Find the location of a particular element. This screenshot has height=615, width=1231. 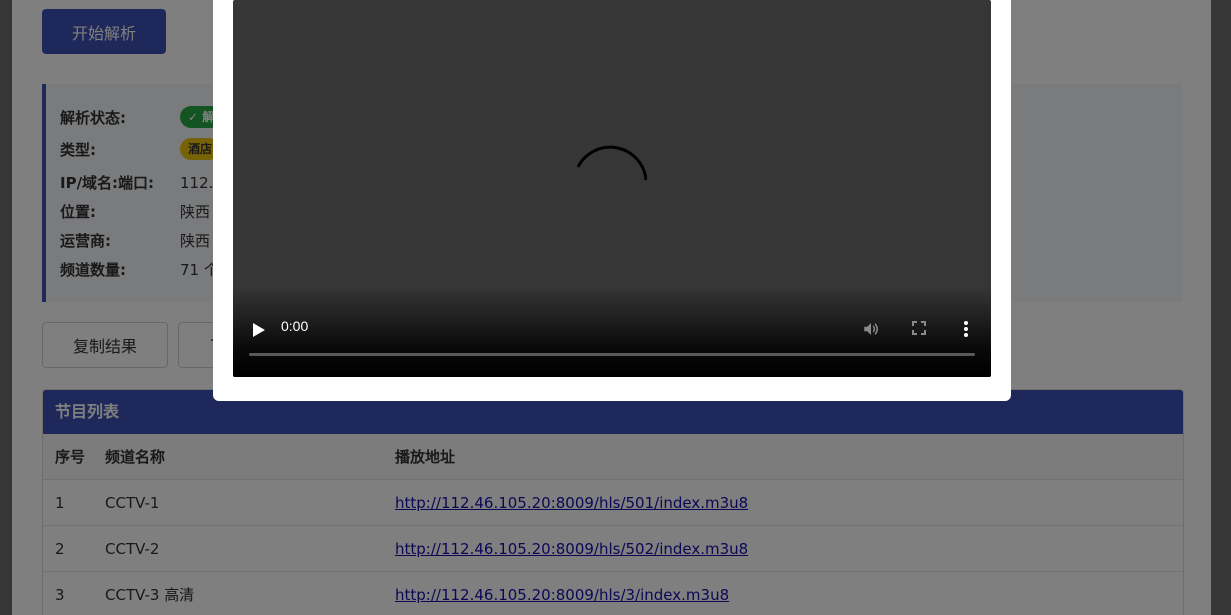

current-time: 0:00 is located at coordinates (295, 326).